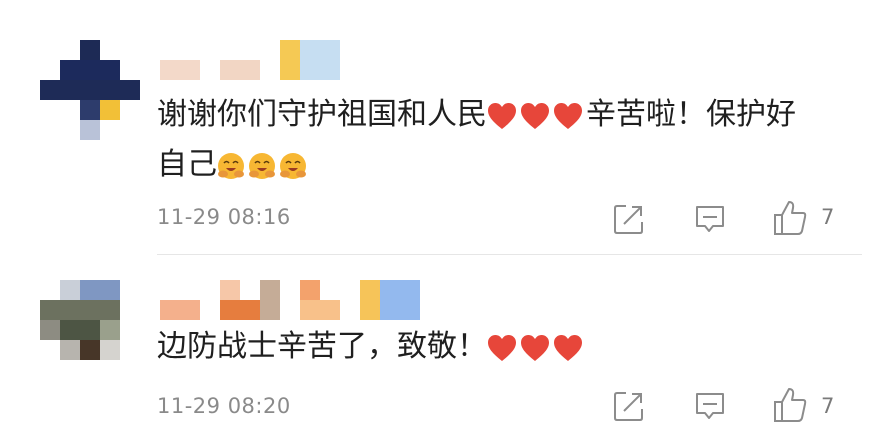 This screenshot has width=884, height=431. Describe the element at coordinates (224, 406) in the screenshot. I see `timestamp: 11-29 08:20` at that location.